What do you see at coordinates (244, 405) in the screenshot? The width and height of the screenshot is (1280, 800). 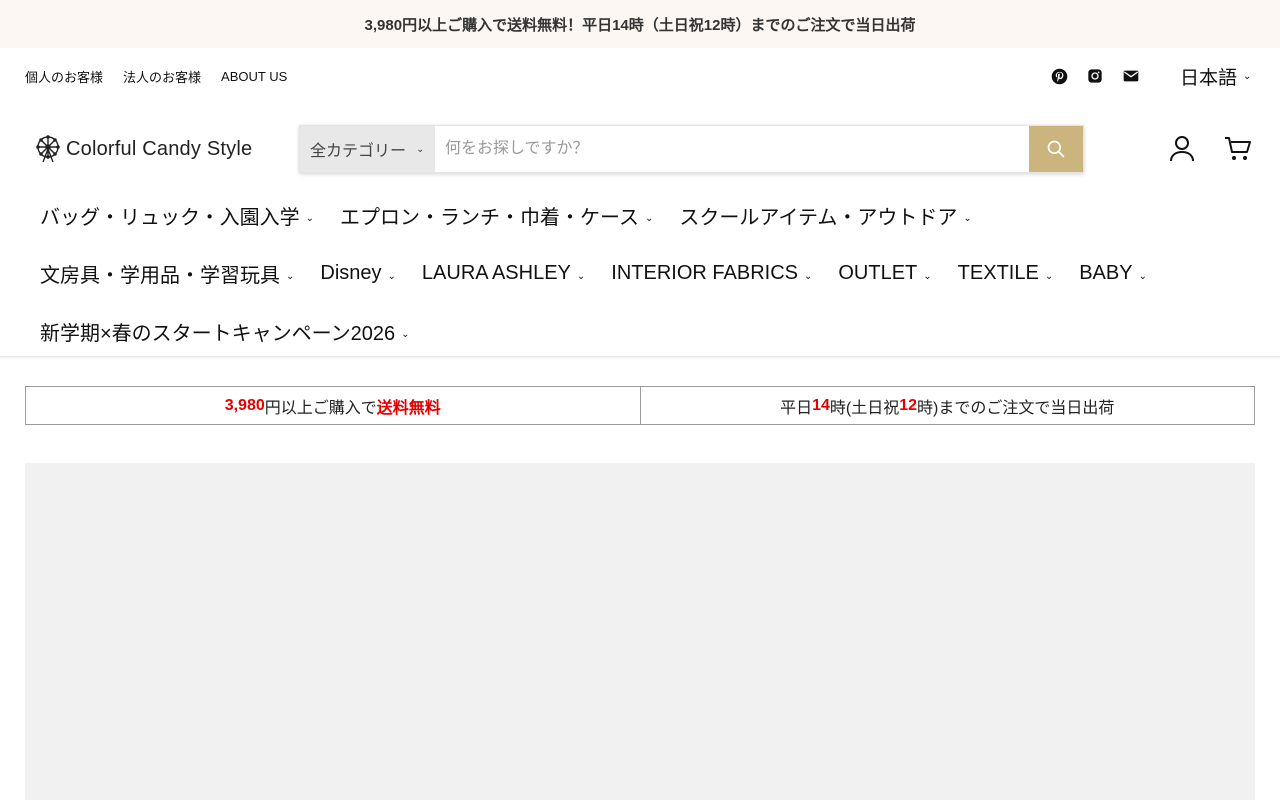 I see `free-shipping-amount: 3,980` at bounding box center [244, 405].